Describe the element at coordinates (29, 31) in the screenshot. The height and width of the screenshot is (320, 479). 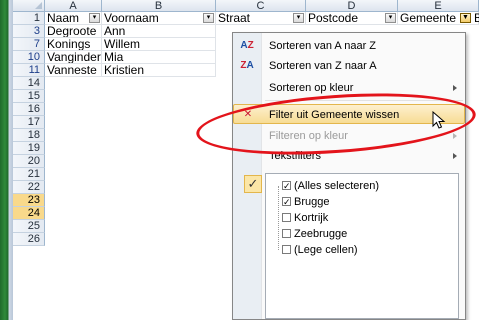
I see `row-header: 3` at that location.